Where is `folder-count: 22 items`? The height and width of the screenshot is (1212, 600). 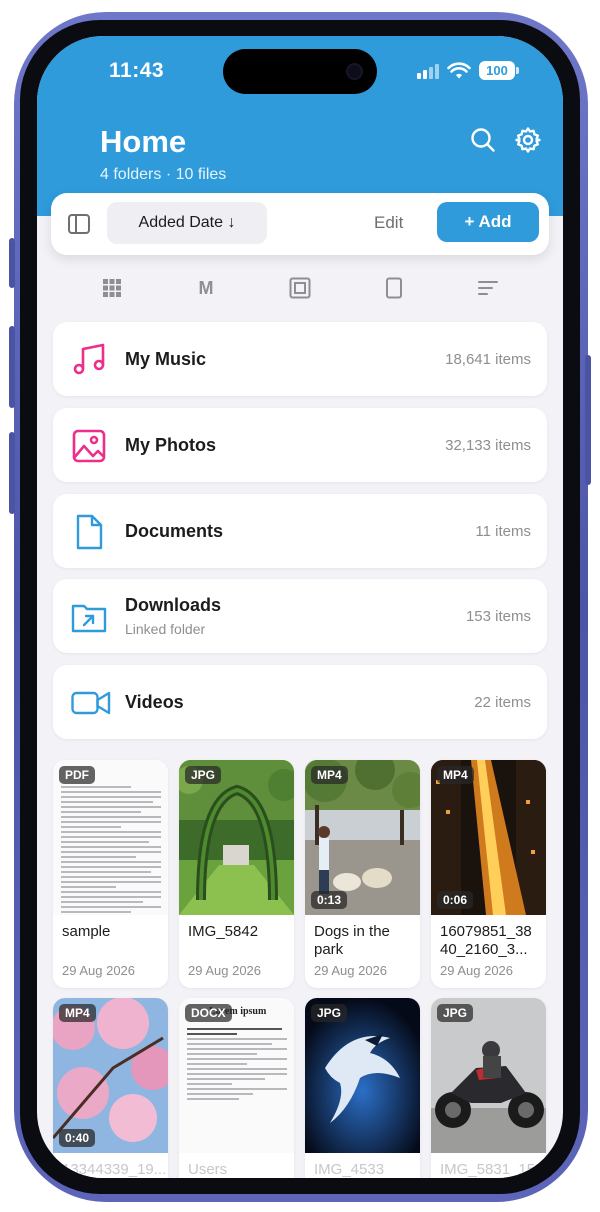 folder-count: 22 items is located at coordinates (502, 702).